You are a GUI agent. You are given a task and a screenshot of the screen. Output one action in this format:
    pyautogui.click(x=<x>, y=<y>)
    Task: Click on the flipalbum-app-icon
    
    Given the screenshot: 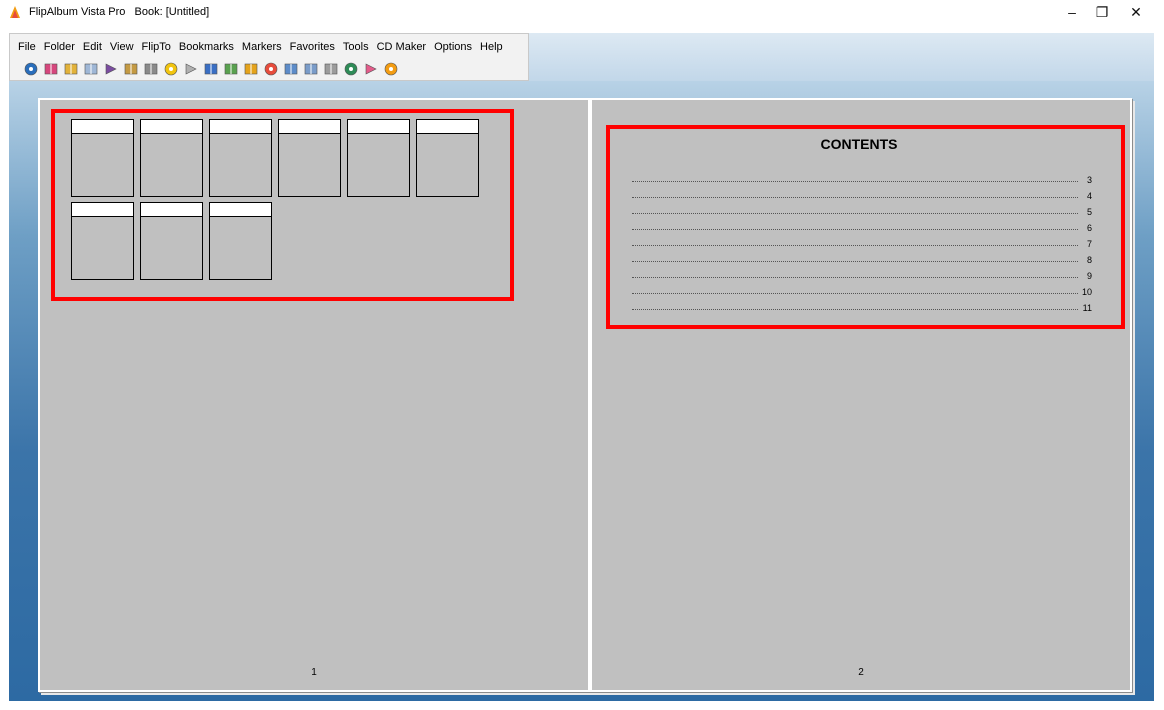 What is the action you would take?
    pyautogui.click(x=15, y=12)
    